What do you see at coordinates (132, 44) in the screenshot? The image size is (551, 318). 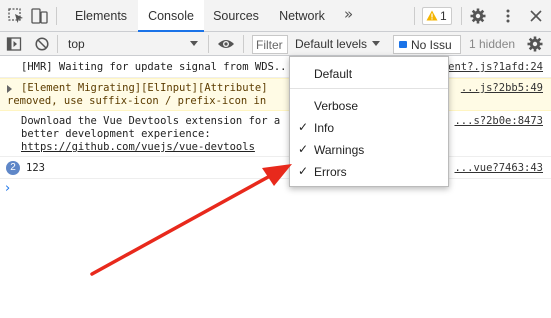 I see `execution-context-select: top` at bounding box center [132, 44].